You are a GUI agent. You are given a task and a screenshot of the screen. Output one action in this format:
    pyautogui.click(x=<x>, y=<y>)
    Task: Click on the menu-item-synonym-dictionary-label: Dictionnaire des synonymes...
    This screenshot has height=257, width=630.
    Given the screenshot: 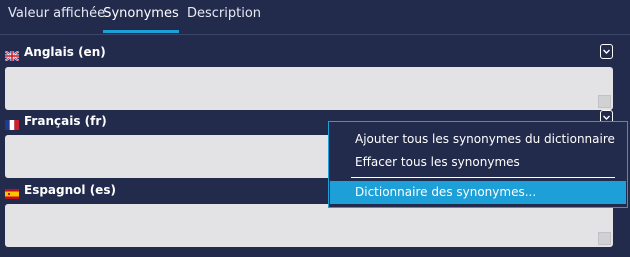 What is the action you would take?
    pyautogui.click(x=446, y=192)
    